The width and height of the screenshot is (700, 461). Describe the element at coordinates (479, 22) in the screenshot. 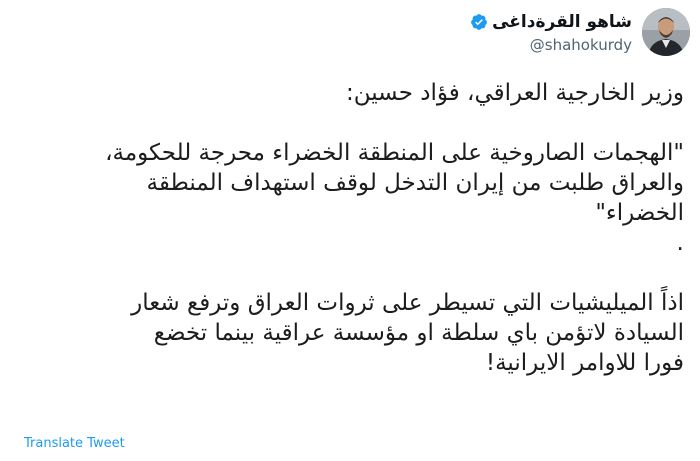

I see `verified-badge-icon` at that location.